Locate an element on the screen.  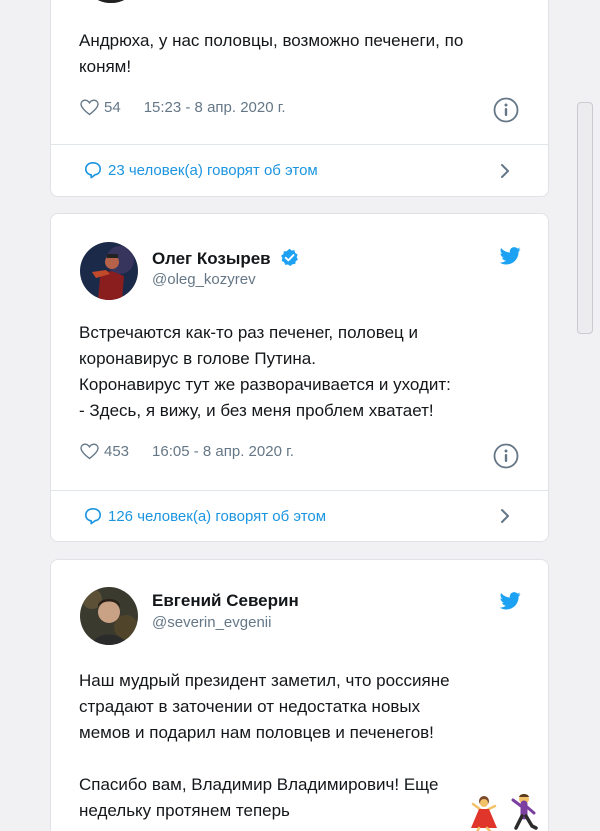
conversation-link: 126 человек(а) говорят об этом is located at coordinates (205, 516).